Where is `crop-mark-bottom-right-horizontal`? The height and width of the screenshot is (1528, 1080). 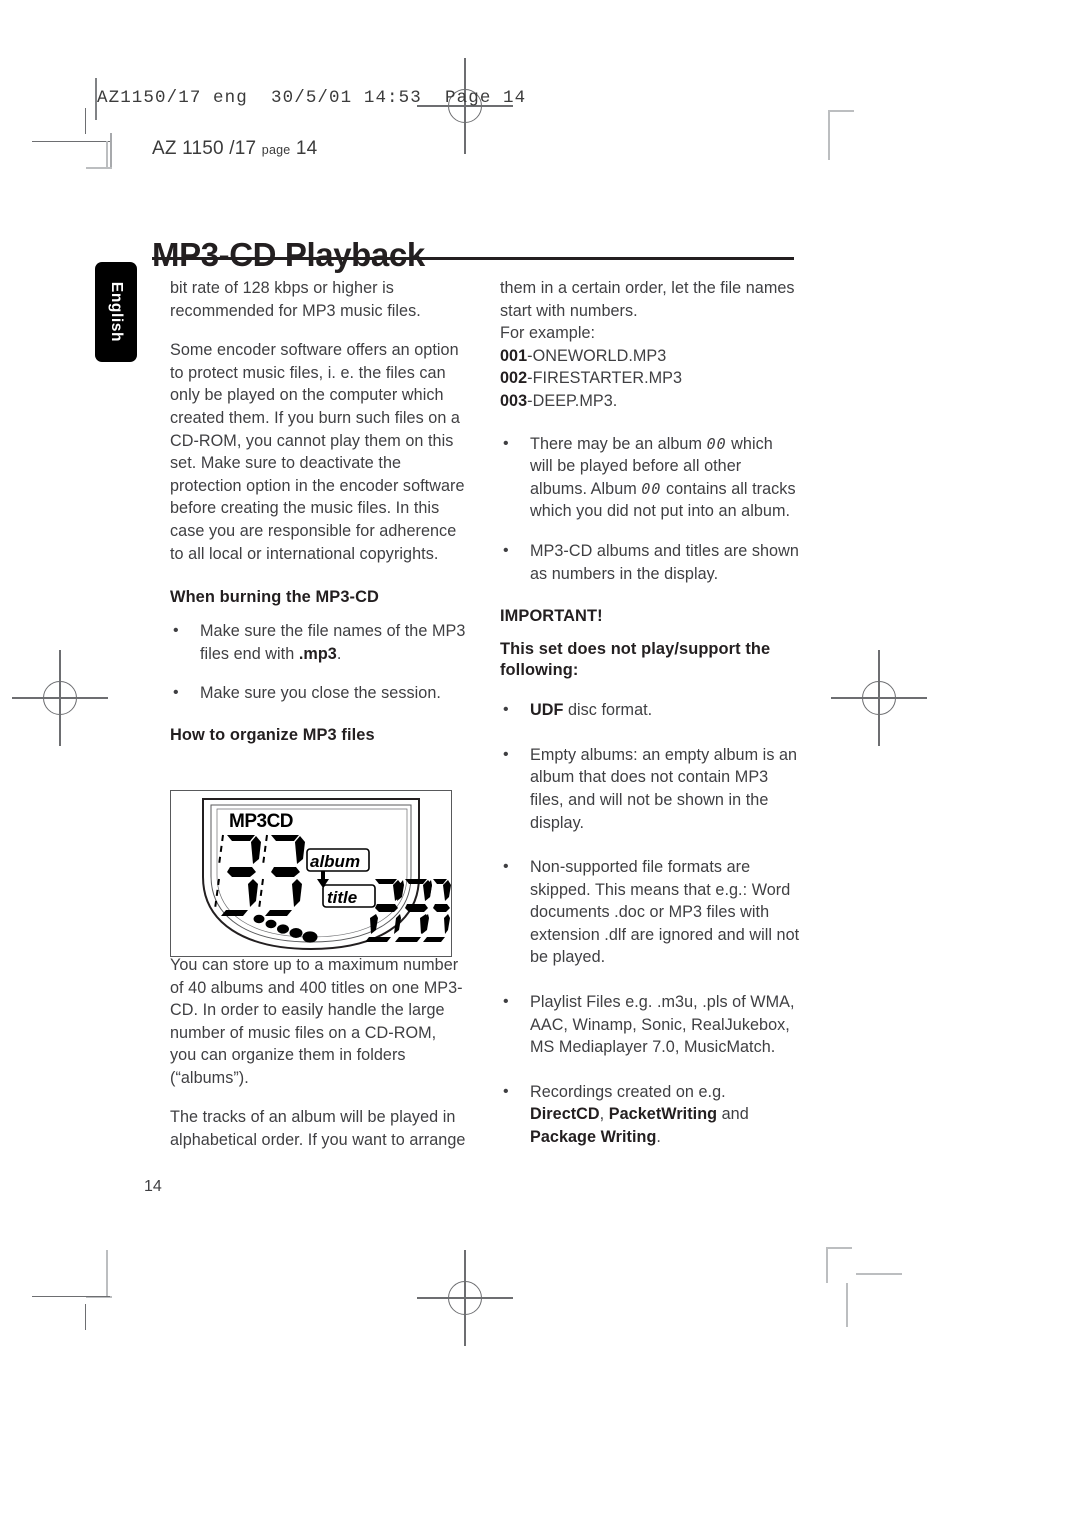 crop-mark-bottom-right-horizontal is located at coordinates (879, 1274).